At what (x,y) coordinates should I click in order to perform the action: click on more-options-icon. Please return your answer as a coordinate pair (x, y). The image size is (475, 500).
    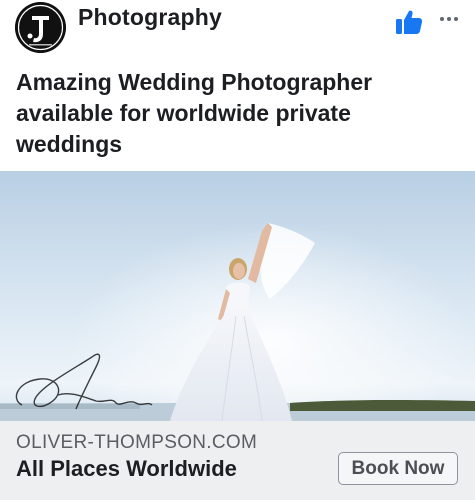
    Looking at the image, I should click on (451, 14).